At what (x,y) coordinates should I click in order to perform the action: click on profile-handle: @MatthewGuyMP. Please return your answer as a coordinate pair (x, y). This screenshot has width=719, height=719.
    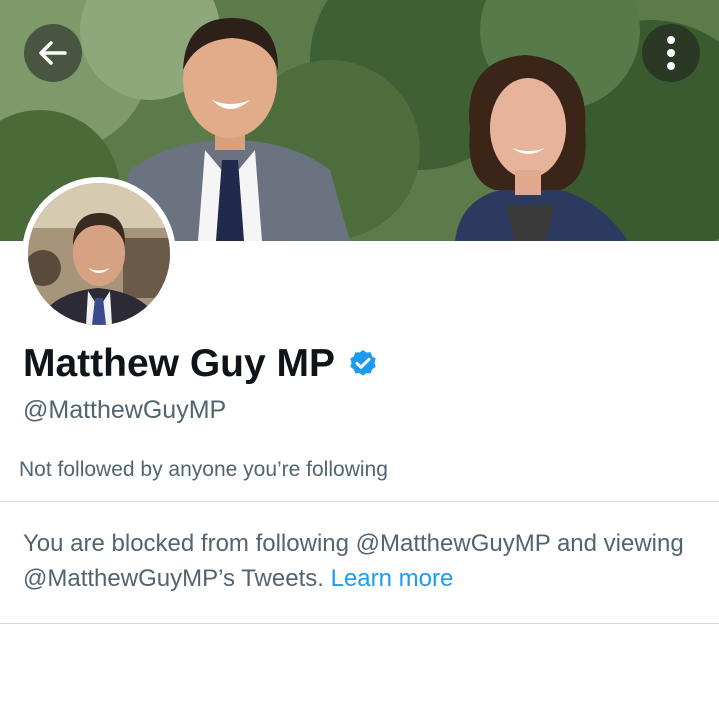
    Looking at the image, I should click on (125, 410).